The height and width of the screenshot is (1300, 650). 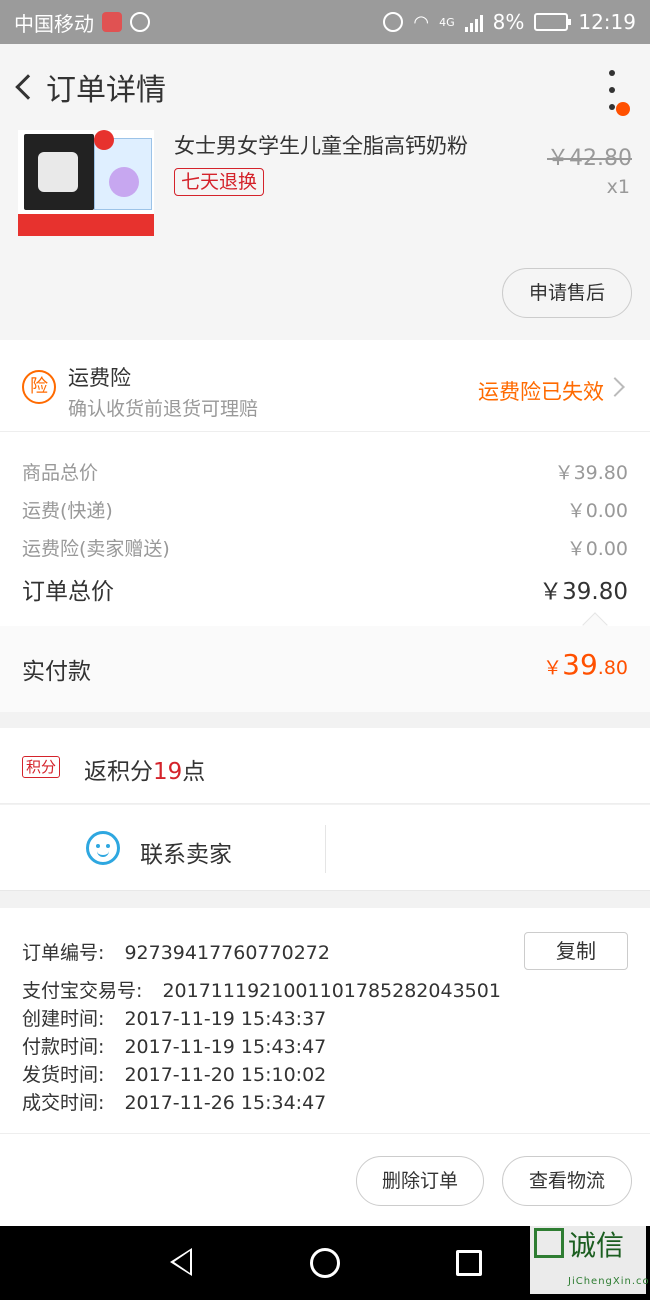 What do you see at coordinates (541, 392) in the screenshot?
I see `insurance-status: 运费险已失效` at bounding box center [541, 392].